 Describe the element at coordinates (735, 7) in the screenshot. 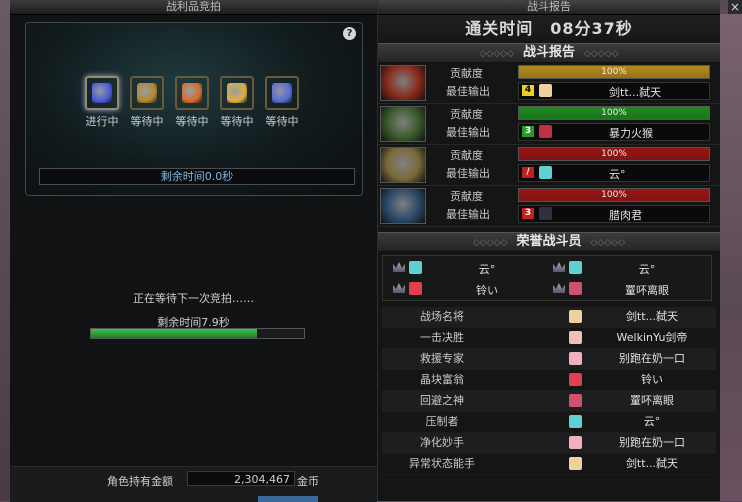

I see `close-icon: ×` at that location.